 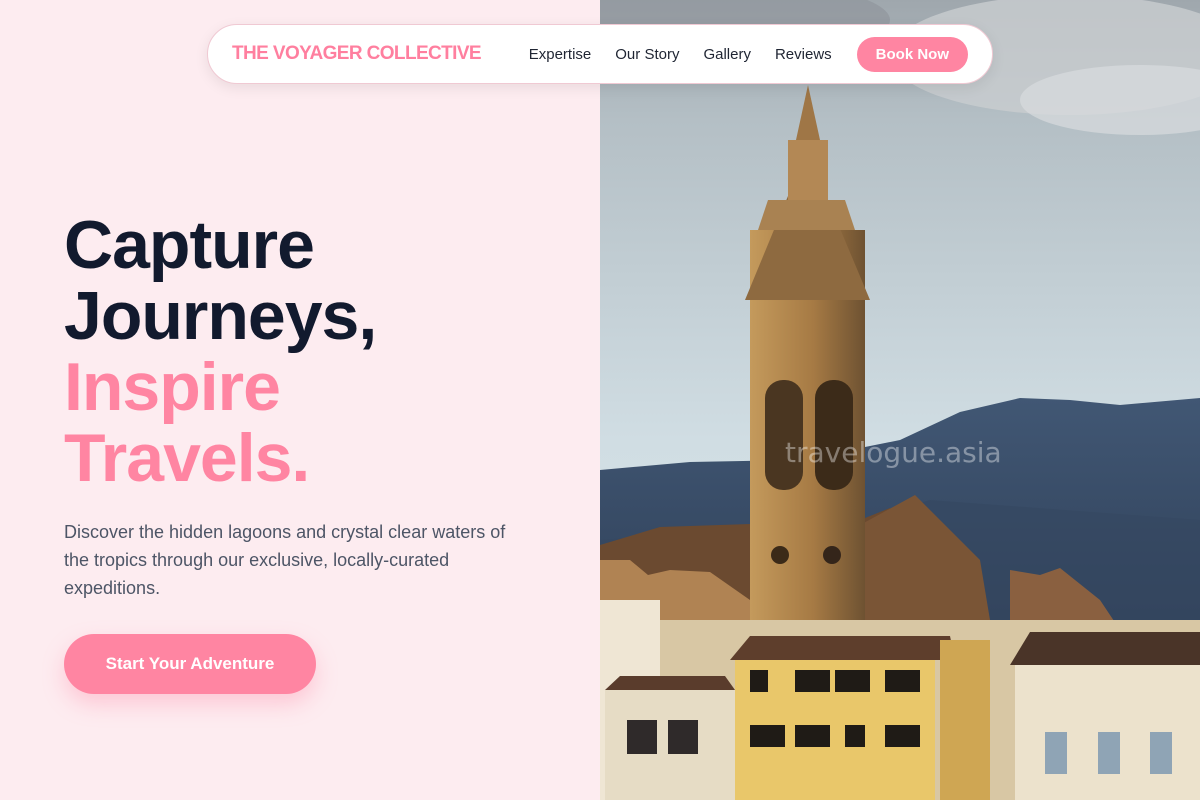 I want to click on hero-title-line-2: Journeys,, so click(x=220, y=316).